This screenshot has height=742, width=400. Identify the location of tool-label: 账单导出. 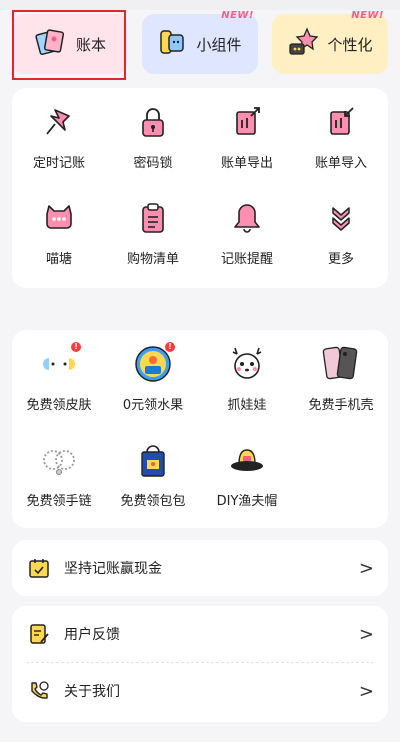
(246, 163).